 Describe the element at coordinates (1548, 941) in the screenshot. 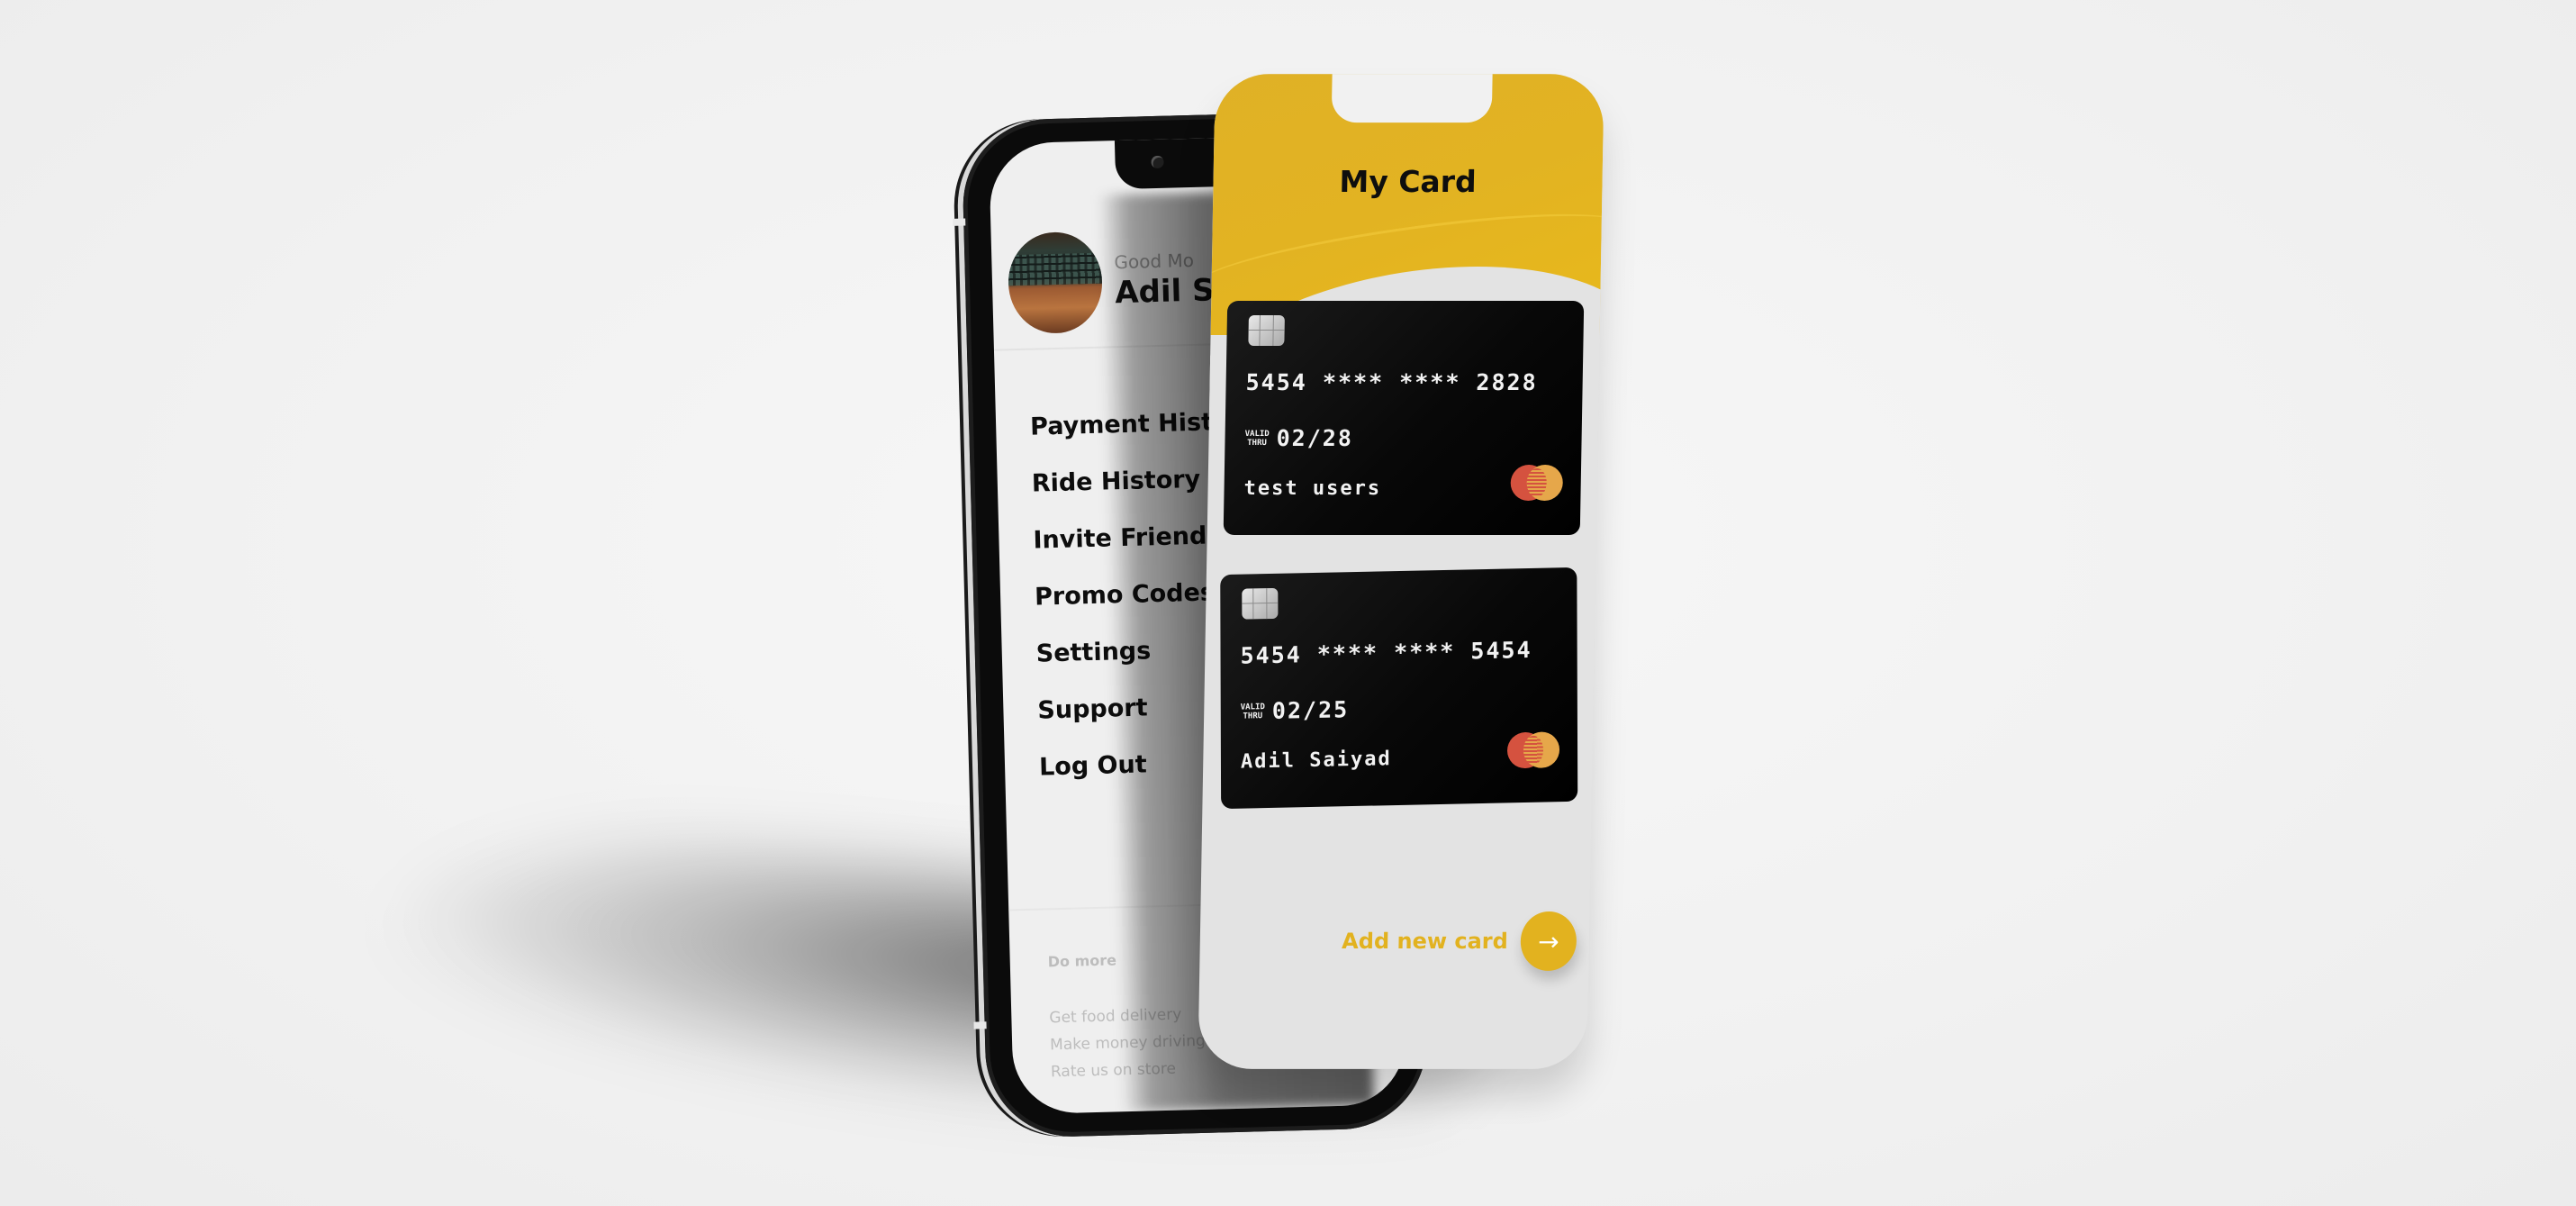

I see `arrow-right-icon: →` at that location.